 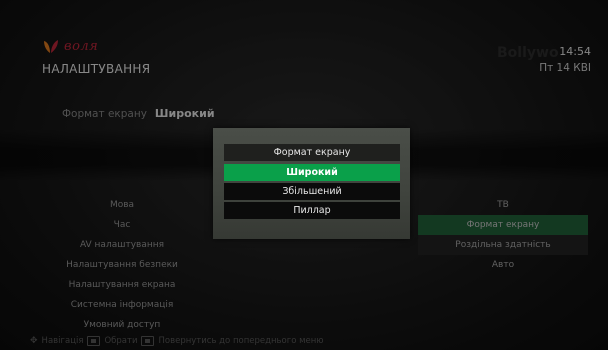 What do you see at coordinates (503, 225) in the screenshot?
I see `detail-item-screen-format: Формат екрану` at bounding box center [503, 225].